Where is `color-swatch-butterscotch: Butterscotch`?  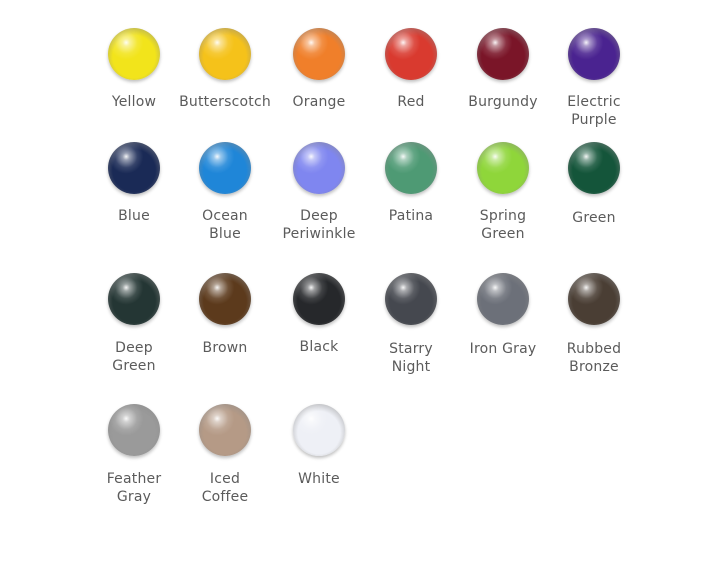 color-swatch-butterscotch: Butterscotch is located at coordinates (225, 70).